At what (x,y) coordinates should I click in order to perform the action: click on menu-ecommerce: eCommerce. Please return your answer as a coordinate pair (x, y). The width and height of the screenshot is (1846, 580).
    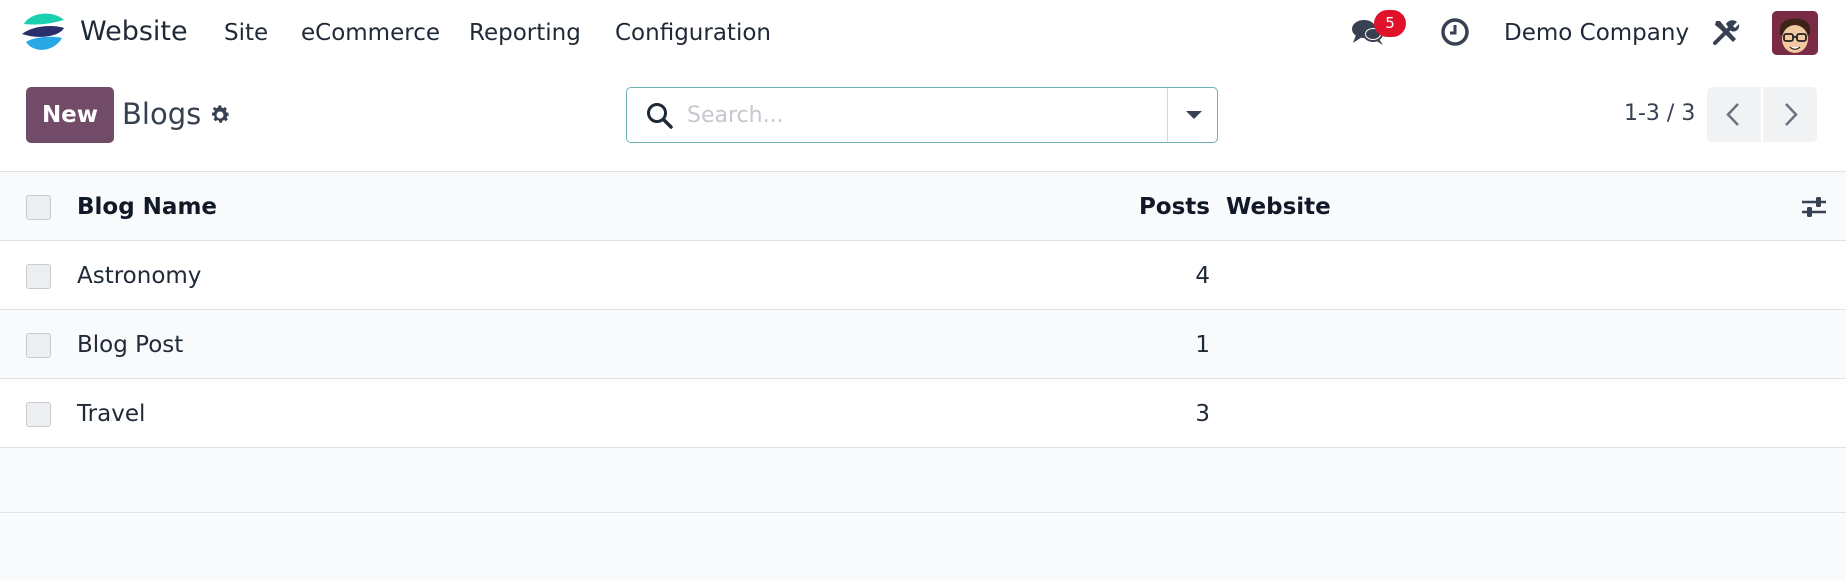
    Looking at the image, I should click on (370, 33).